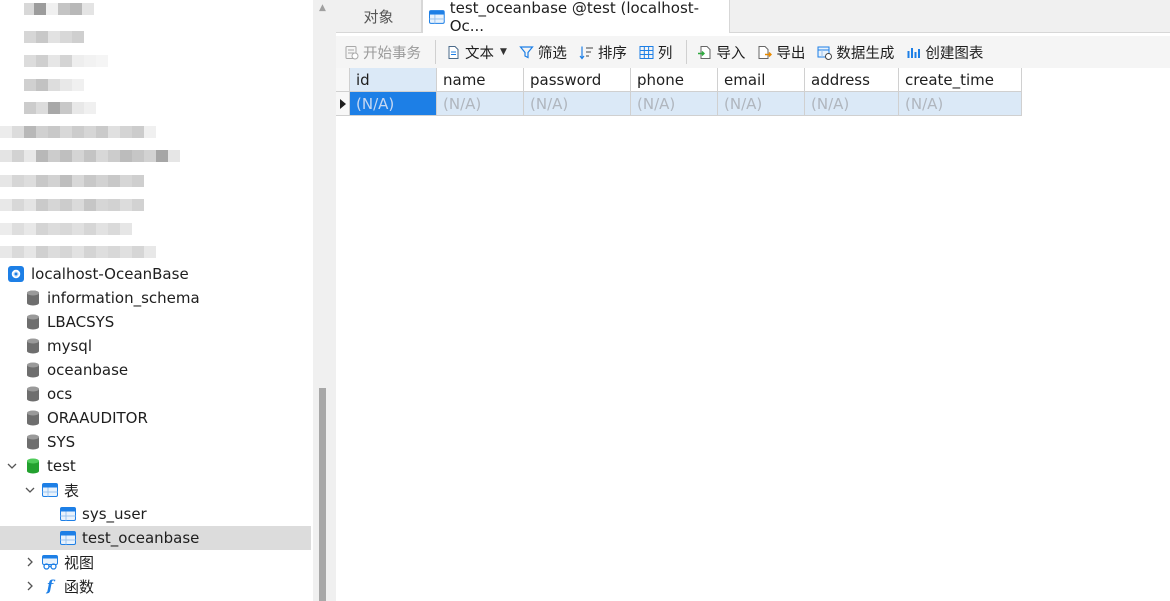  Describe the element at coordinates (453, 52) in the screenshot. I see `document-icon` at that location.